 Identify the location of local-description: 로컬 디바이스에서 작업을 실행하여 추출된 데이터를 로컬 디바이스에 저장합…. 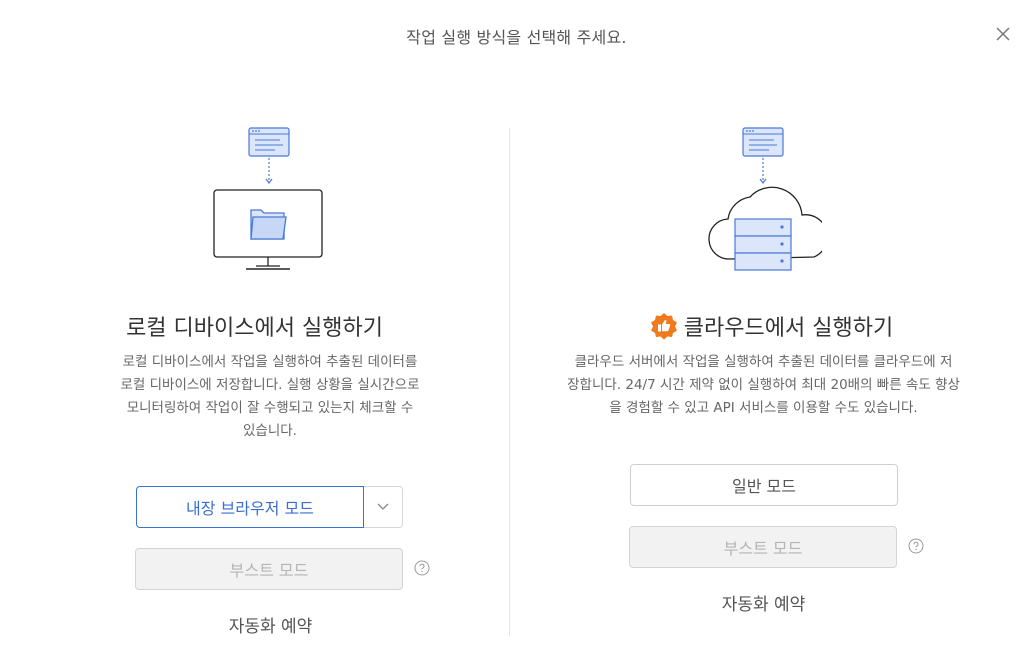
(270, 396).